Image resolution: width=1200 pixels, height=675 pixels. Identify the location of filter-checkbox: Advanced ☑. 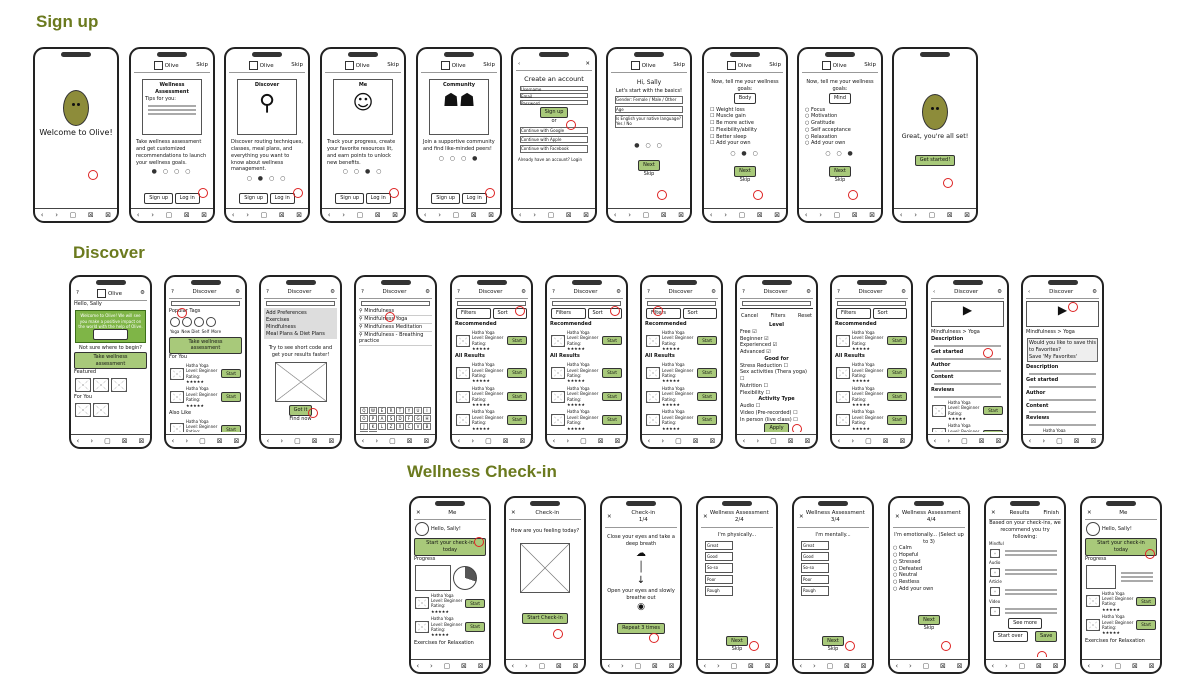
(776, 352).